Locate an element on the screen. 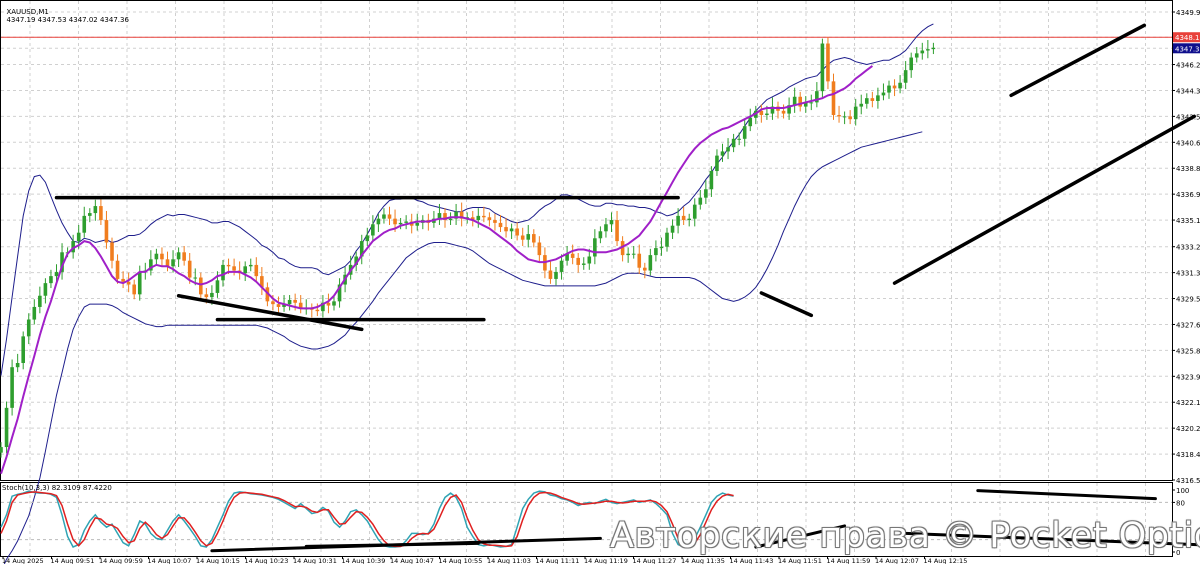 This screenshot has height=568, width=1200. symbol-label: XAUUSD,M1 is located at coordinates (27, 12).